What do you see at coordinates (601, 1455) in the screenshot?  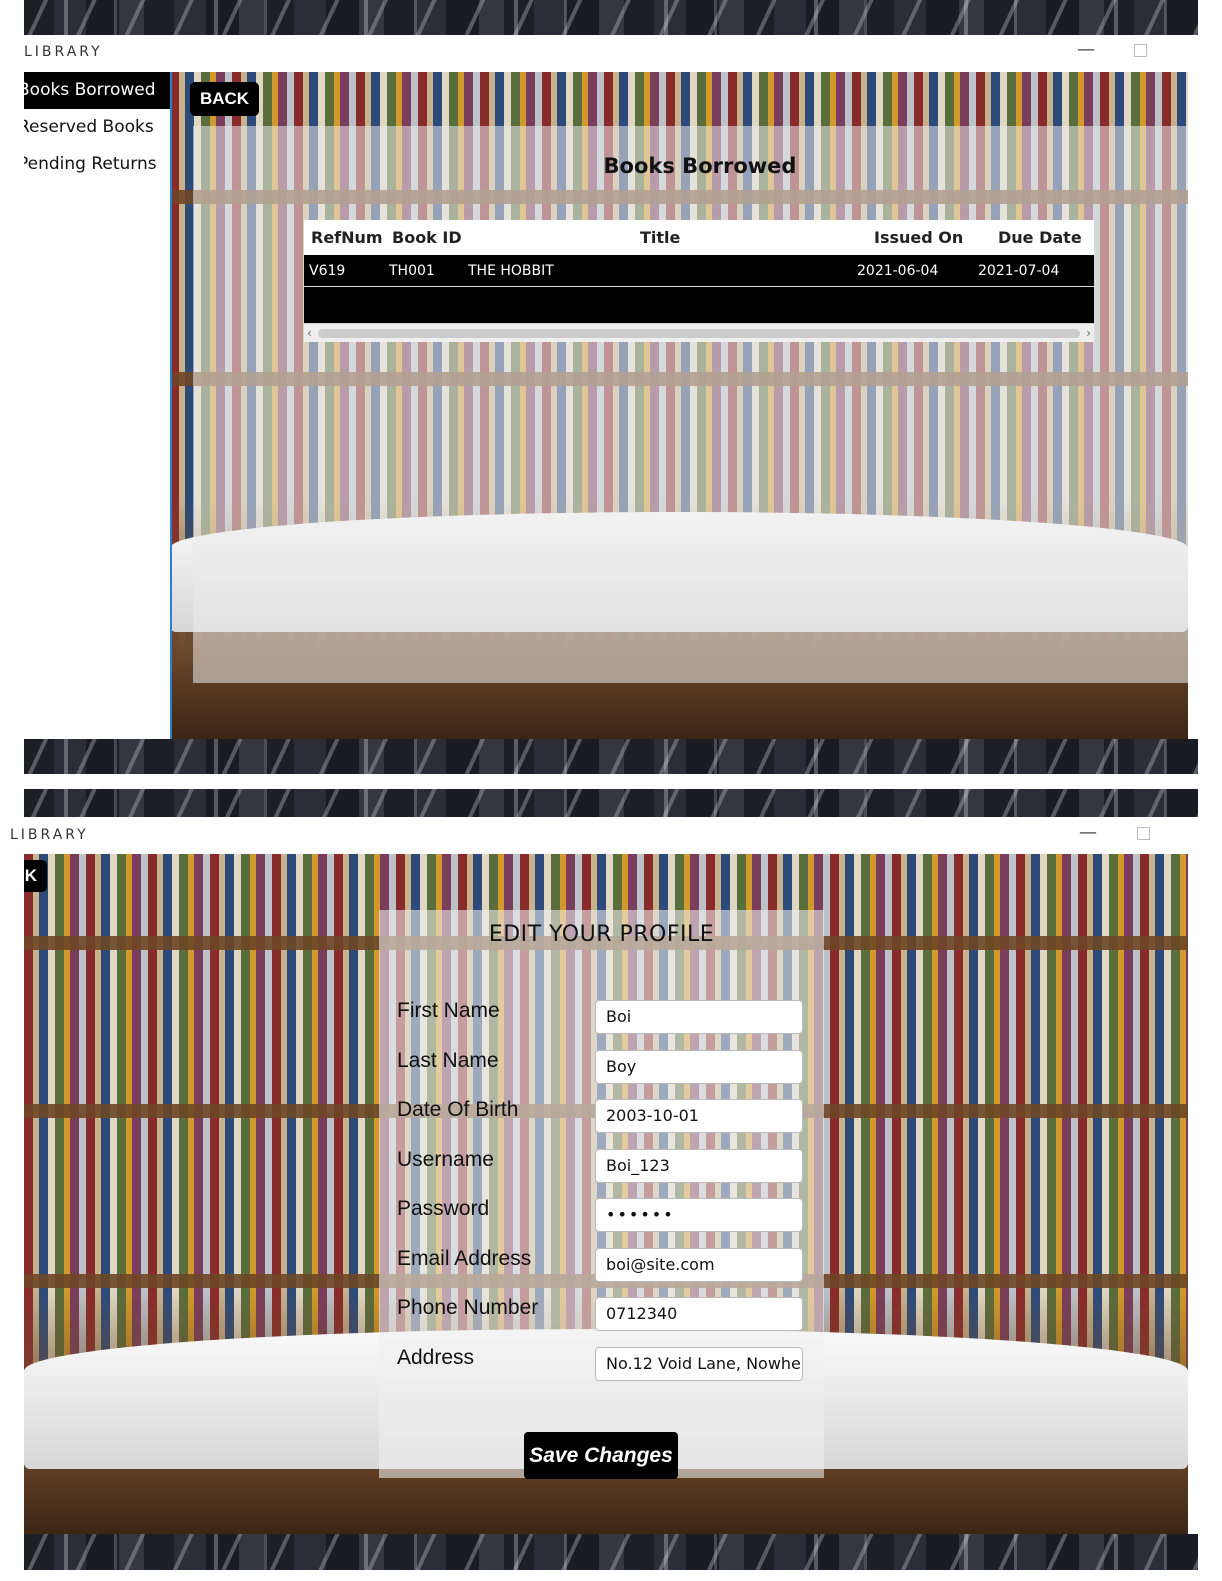 I see `save-changes-button: Save Changes` at bounding box center [601, 1455].